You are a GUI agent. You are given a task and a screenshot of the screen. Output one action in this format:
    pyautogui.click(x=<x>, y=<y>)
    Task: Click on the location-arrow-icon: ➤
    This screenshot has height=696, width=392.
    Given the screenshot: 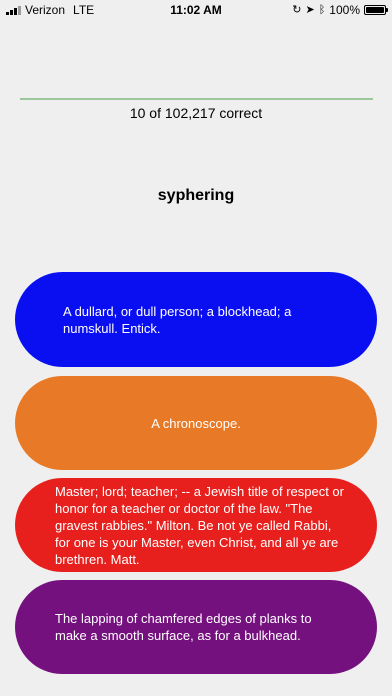 What is the action you would take?
    pyautogui.click(x=310, y=10)
    